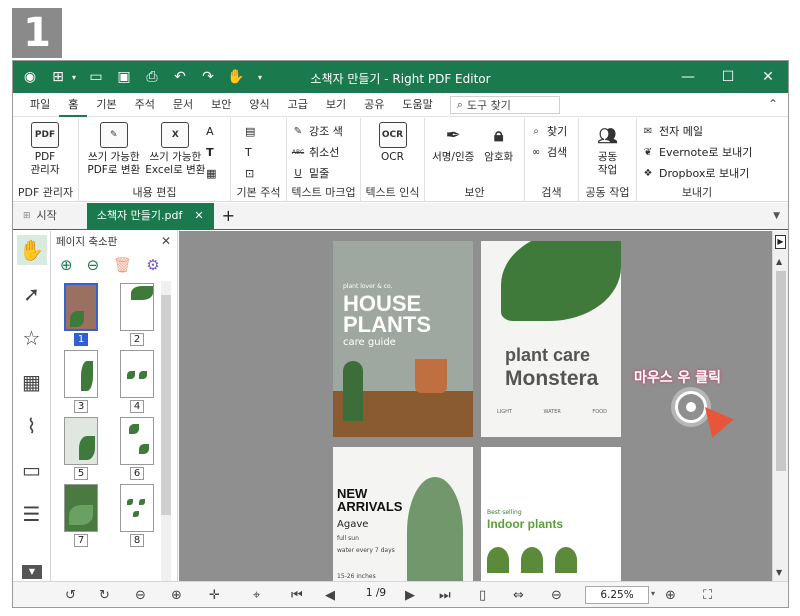  What do you see at coordinates (32, 338) in the screenshot?
I see `bookmark-icon: ☆` at bounding box center [32, 338].